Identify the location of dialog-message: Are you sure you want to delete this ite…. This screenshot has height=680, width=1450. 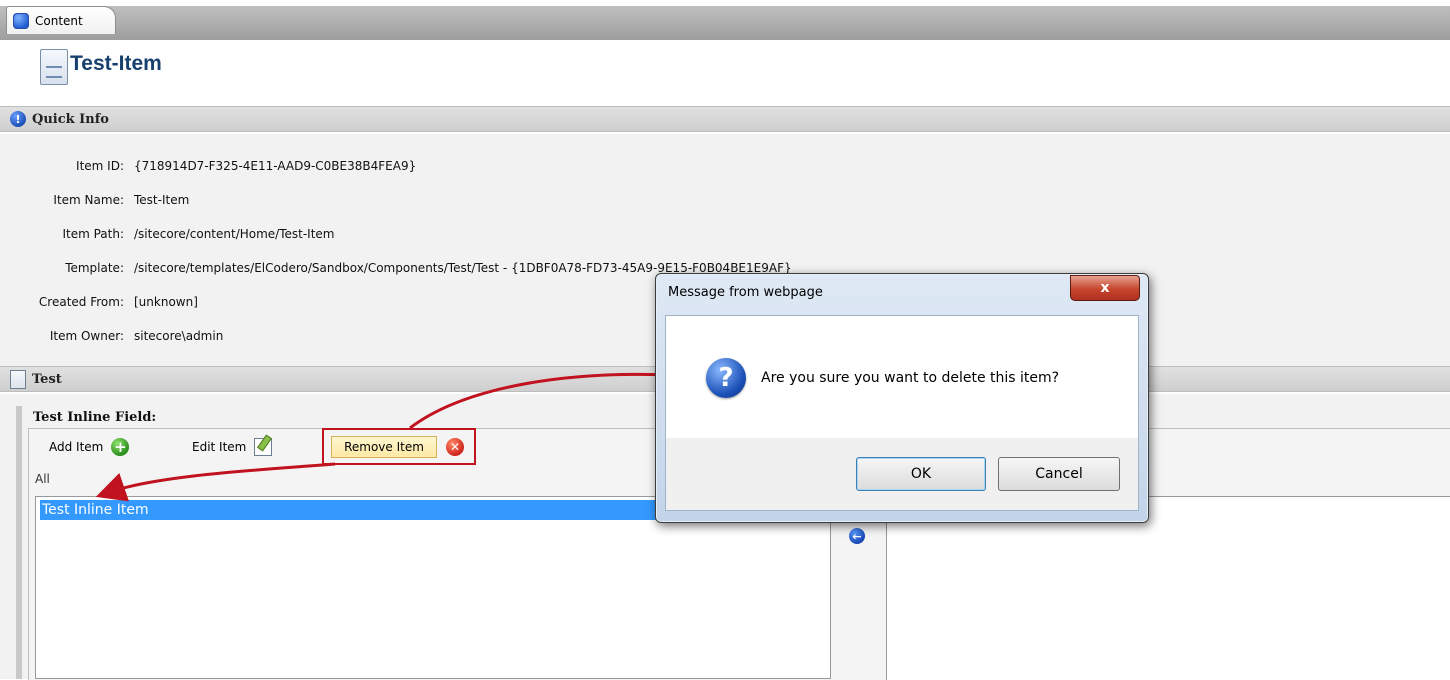
(910, 378).